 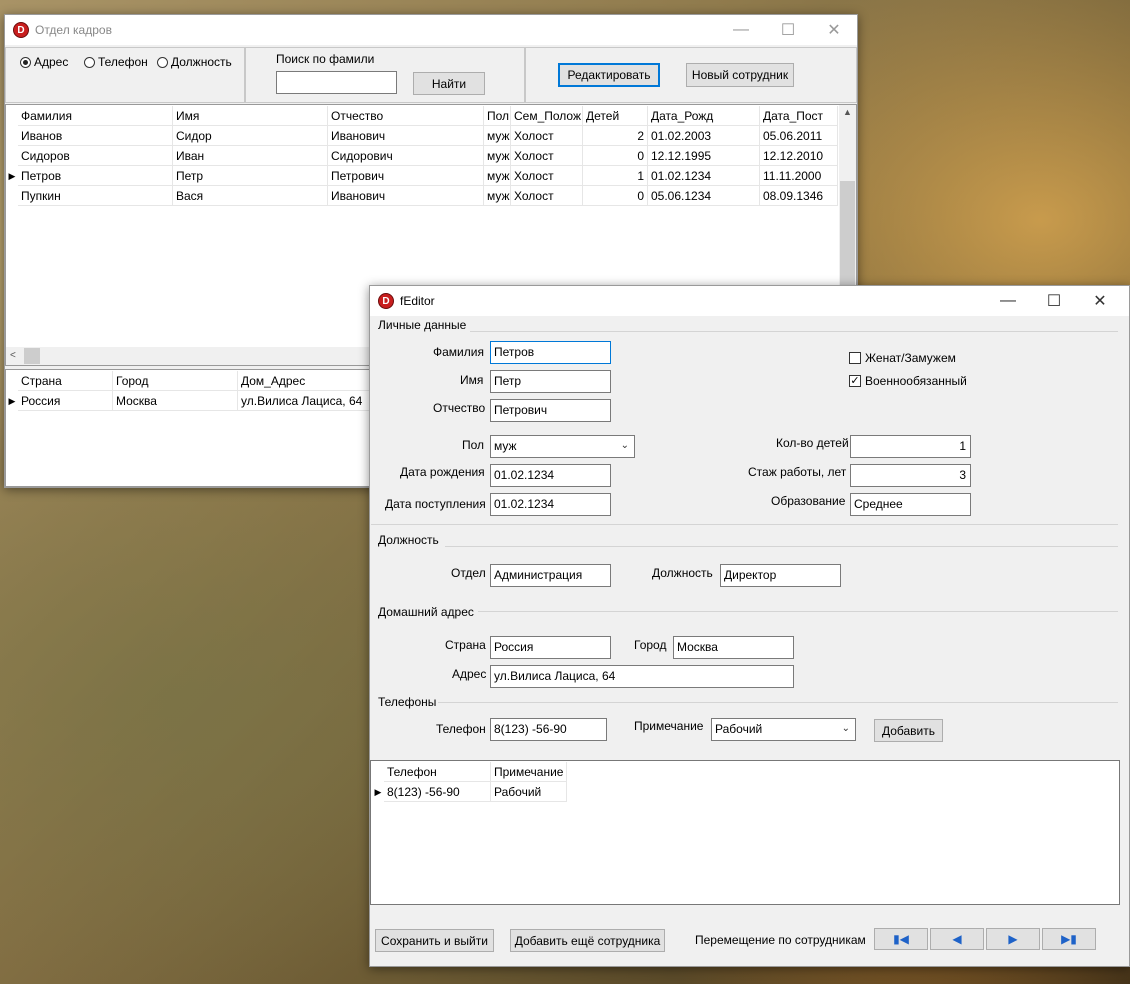 What do you see at coordinates (550, 504) in the screenshot?
I see `hire-field: 01.02.1234` at bounding box center [550, 504].